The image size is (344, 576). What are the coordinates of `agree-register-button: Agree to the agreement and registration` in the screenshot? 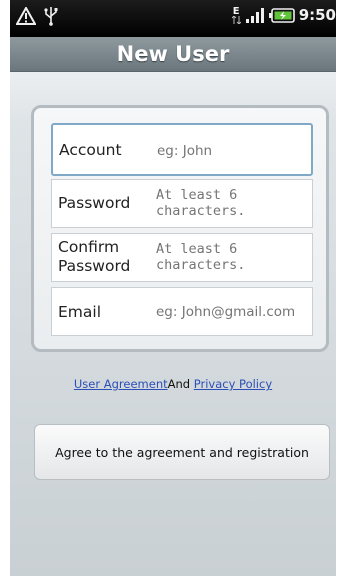 It's located at (182, 452).